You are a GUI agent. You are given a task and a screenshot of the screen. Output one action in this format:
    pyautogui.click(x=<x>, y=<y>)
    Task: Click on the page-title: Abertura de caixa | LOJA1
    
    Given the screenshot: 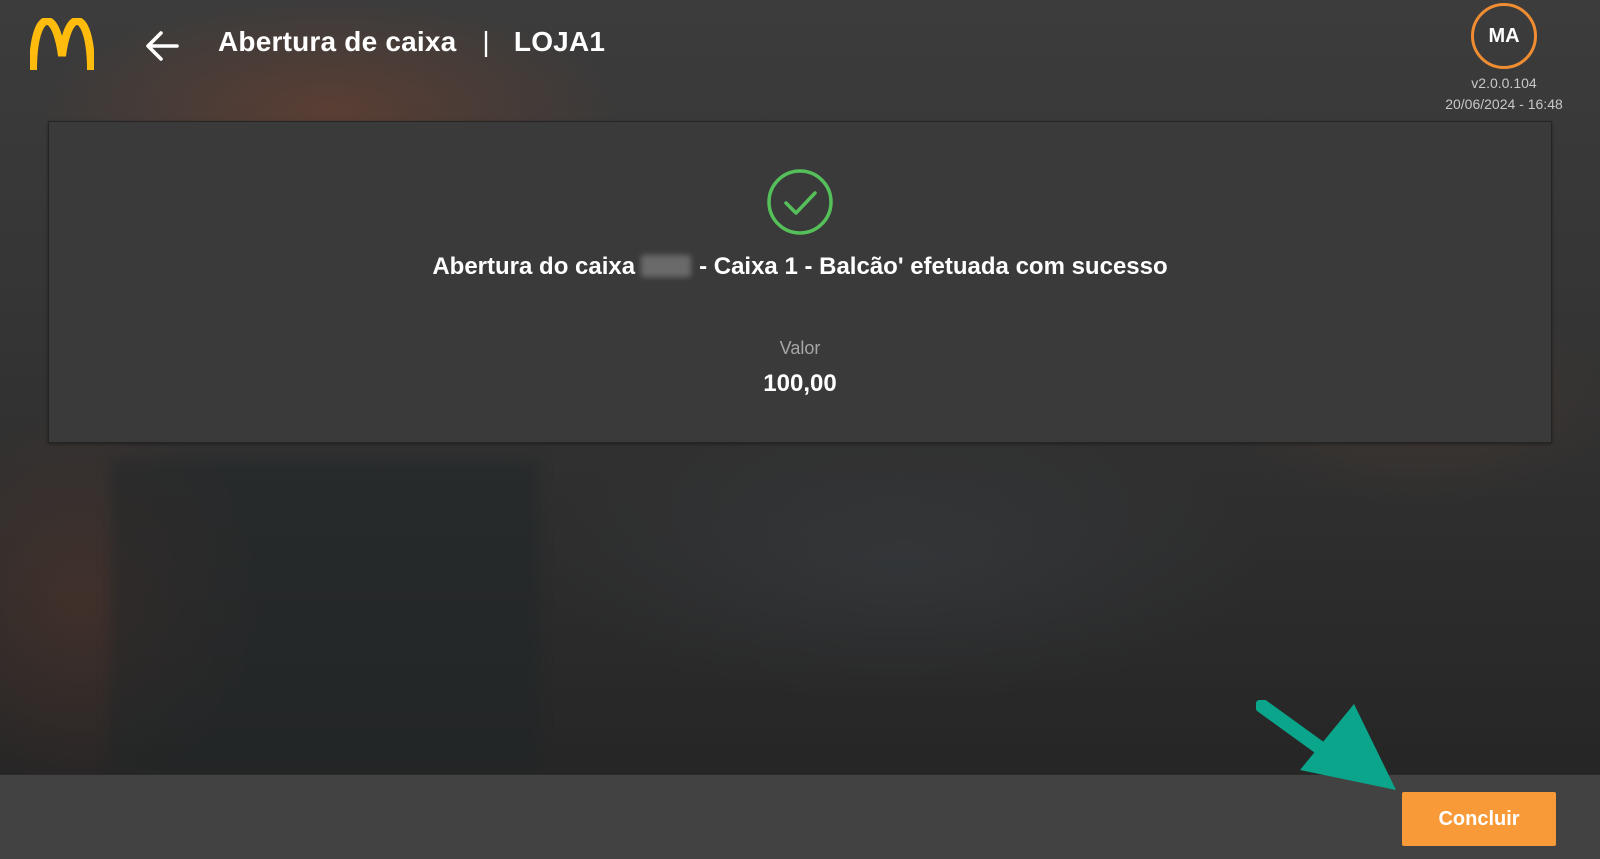 What is the action you would take?
    pyautogui.click(x=411, y=42)
    